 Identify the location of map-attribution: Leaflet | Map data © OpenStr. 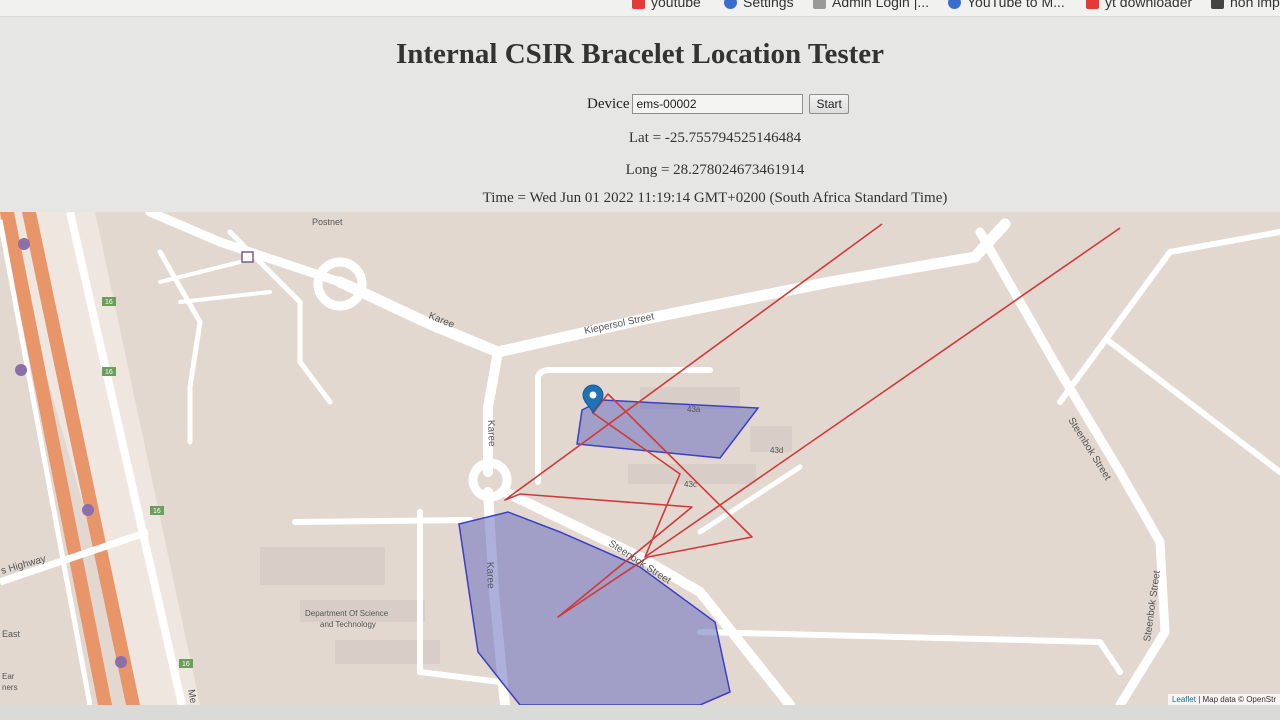
(1223, 699).